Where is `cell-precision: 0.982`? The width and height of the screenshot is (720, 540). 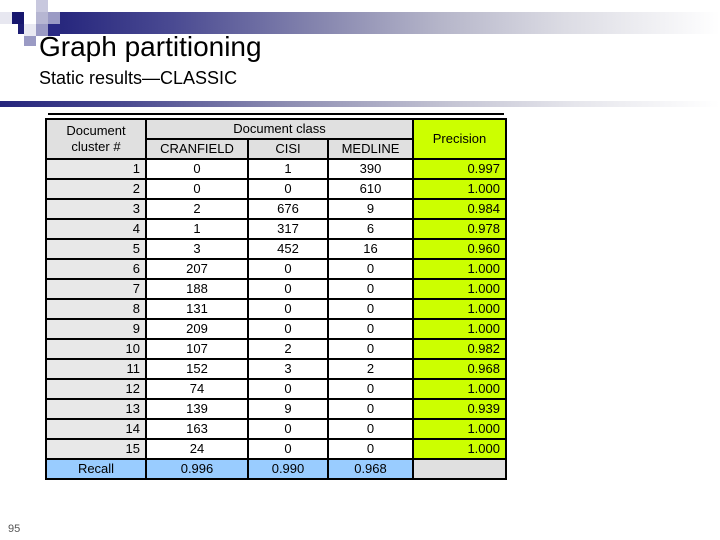 cell-precision: 0.982 is located at coordinates (459, 349).